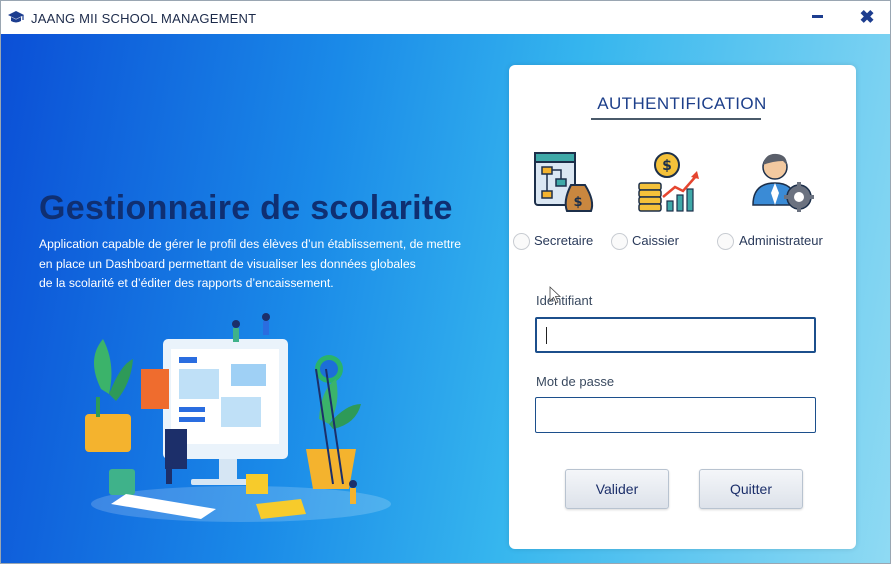 The image size is (891, 564). What do you see at coordinates (751, 489) in the screenshot?
I see `quit-button: Quitter` at bounding box center [751, 489].